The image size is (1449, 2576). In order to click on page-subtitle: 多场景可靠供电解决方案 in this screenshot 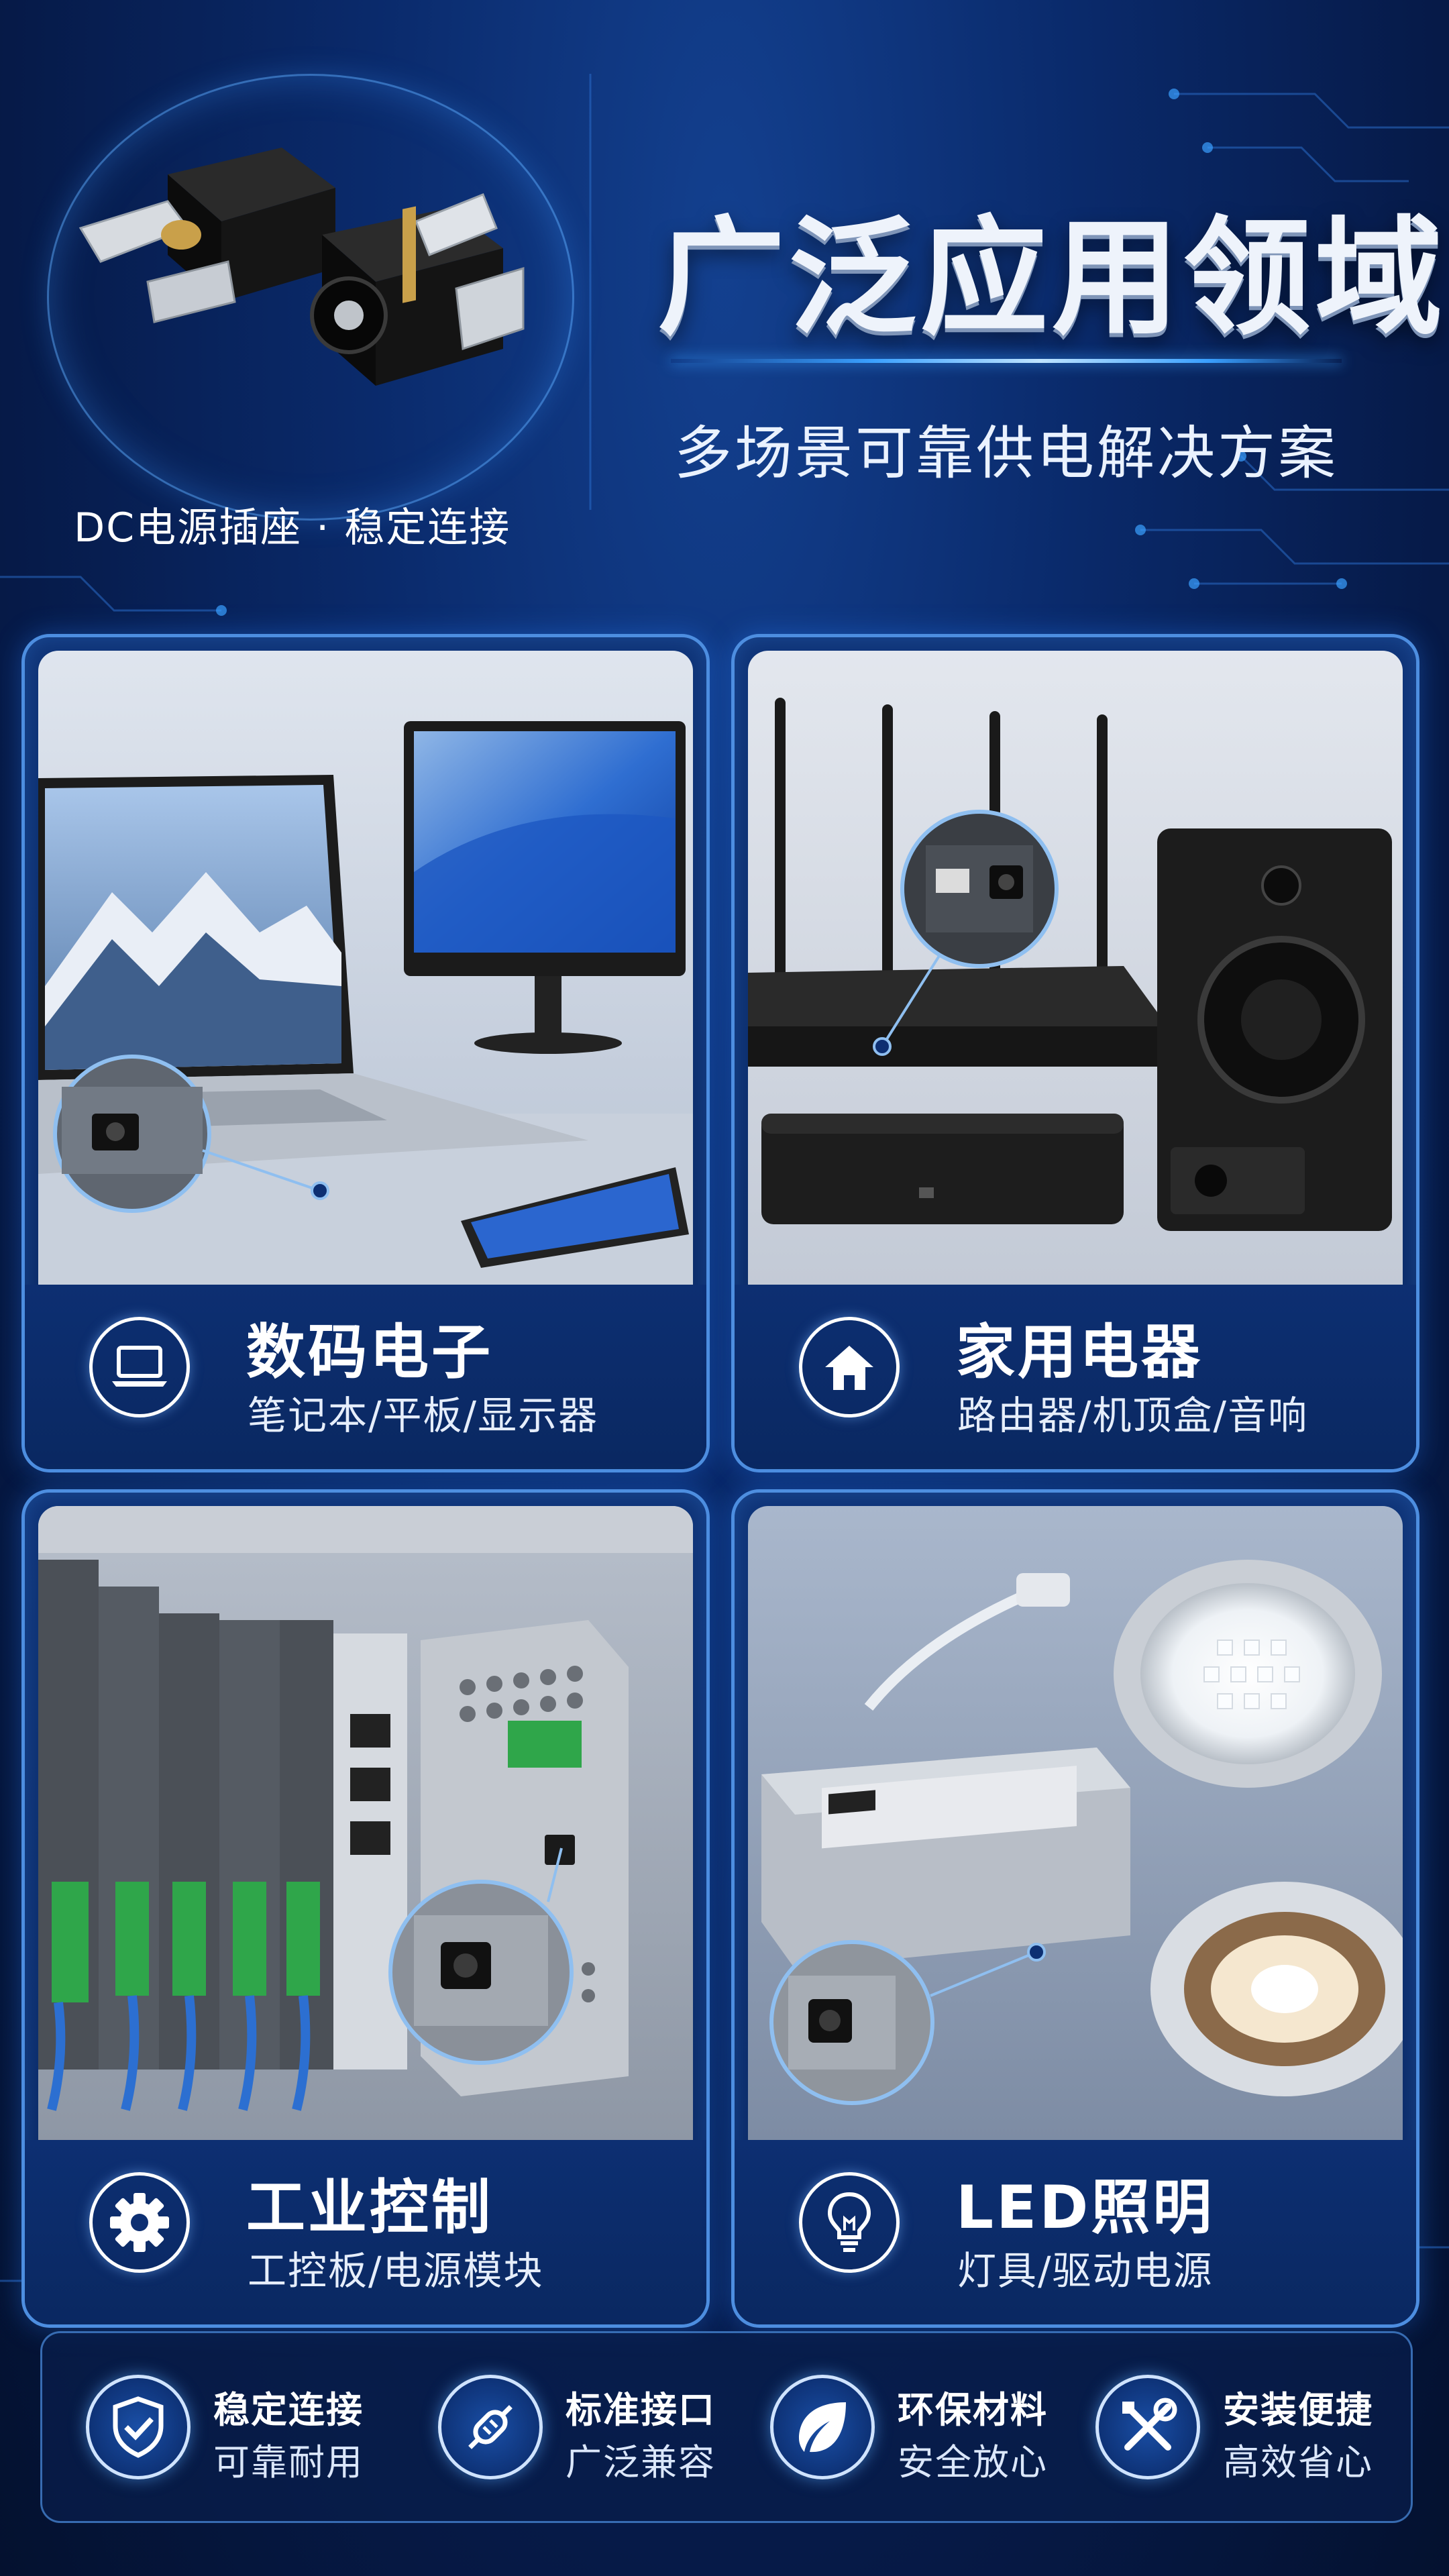, I will do `click(1006, 453)`.